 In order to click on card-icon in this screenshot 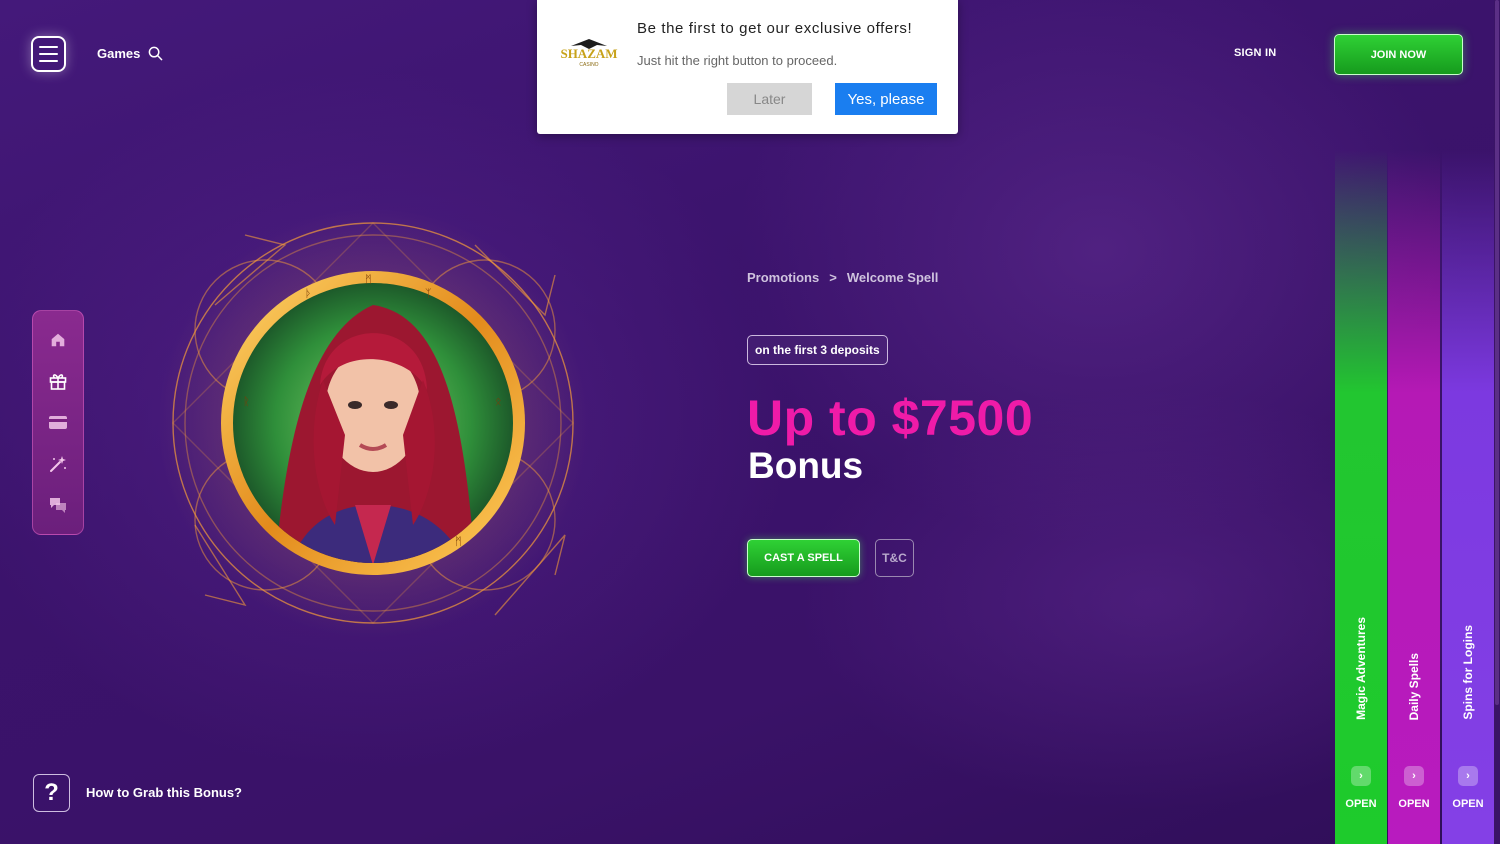, I will do `click(58, 423)`.